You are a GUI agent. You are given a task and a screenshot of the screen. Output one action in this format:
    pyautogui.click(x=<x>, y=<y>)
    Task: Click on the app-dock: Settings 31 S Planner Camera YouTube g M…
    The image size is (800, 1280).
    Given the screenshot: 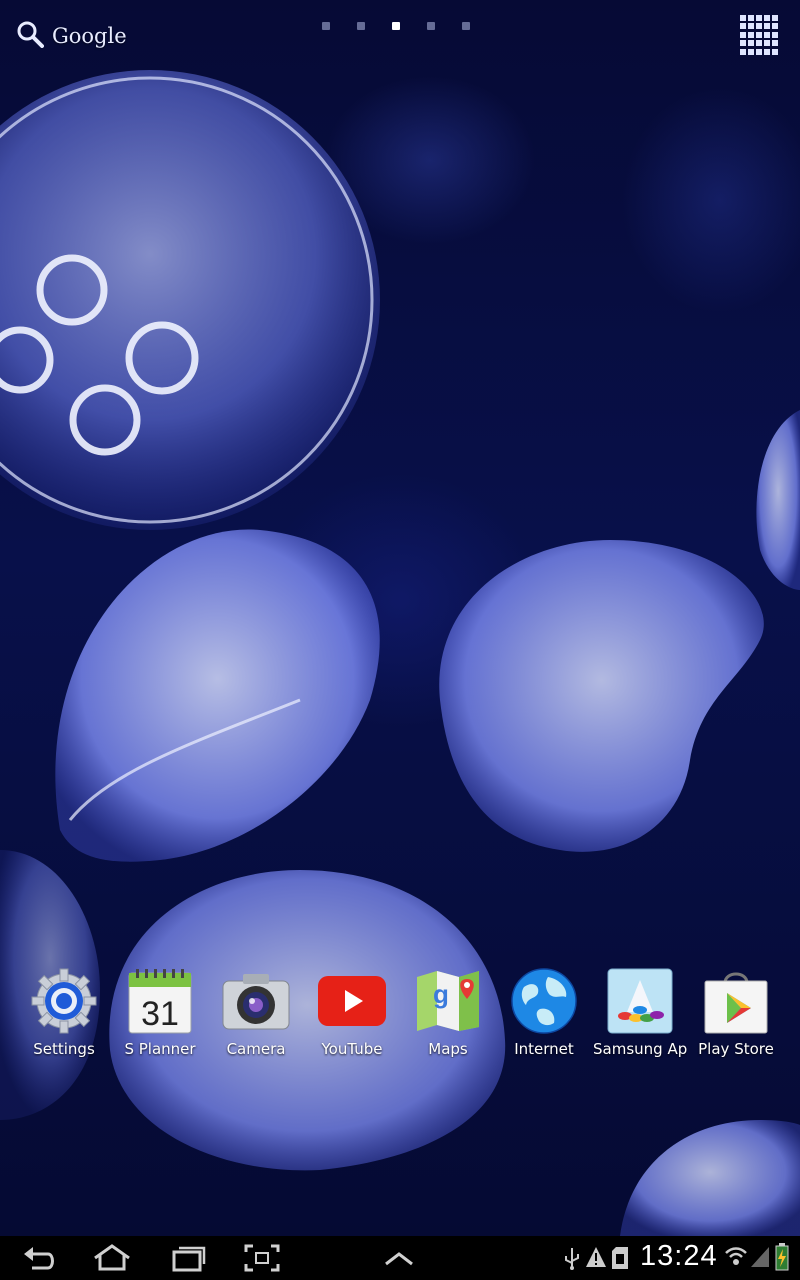 What is the action you would take?
    pyautogui.click(x=401, y=1016)
    